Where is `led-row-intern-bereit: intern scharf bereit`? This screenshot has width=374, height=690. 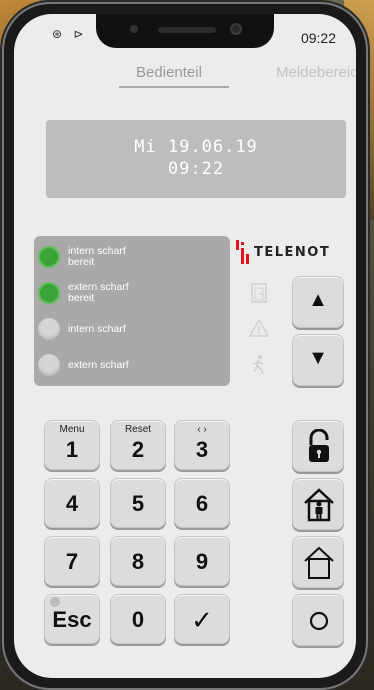
led-row-intern-bereit: intern scharf bereit is located at coordinates (133, 257).